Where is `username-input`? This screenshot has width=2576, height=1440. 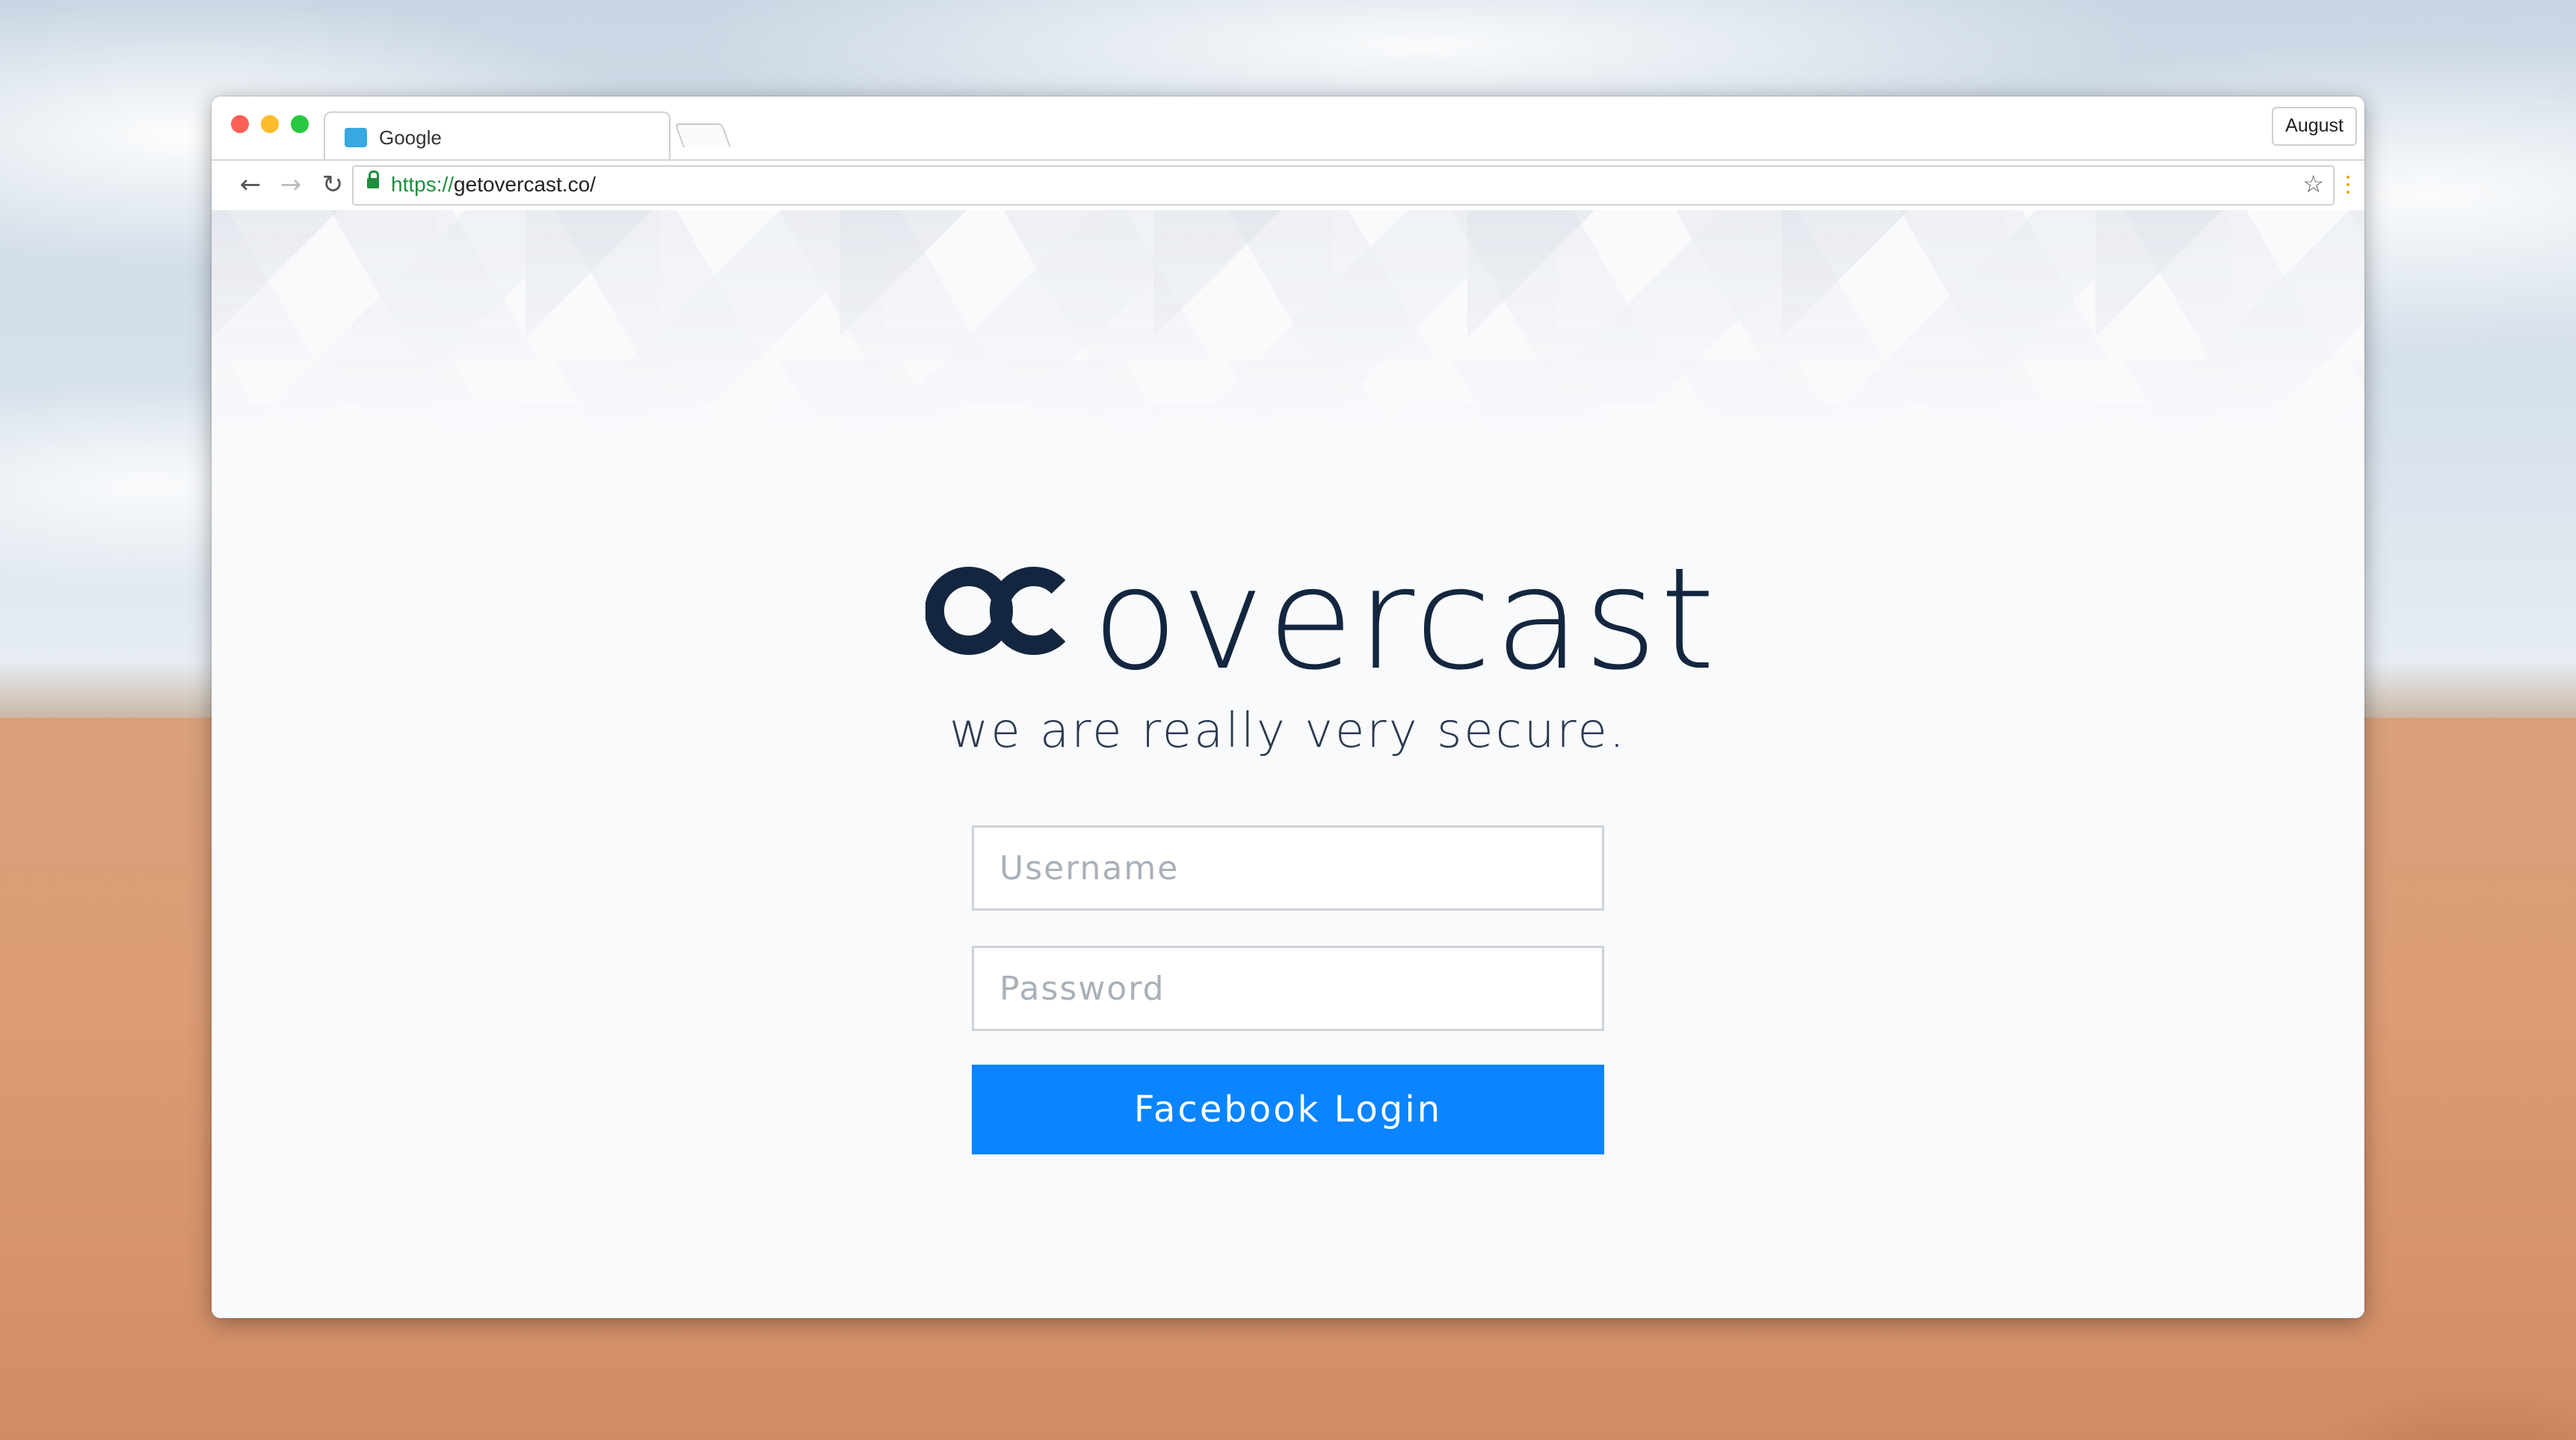
username-input is located at coordinates (1288, 868).